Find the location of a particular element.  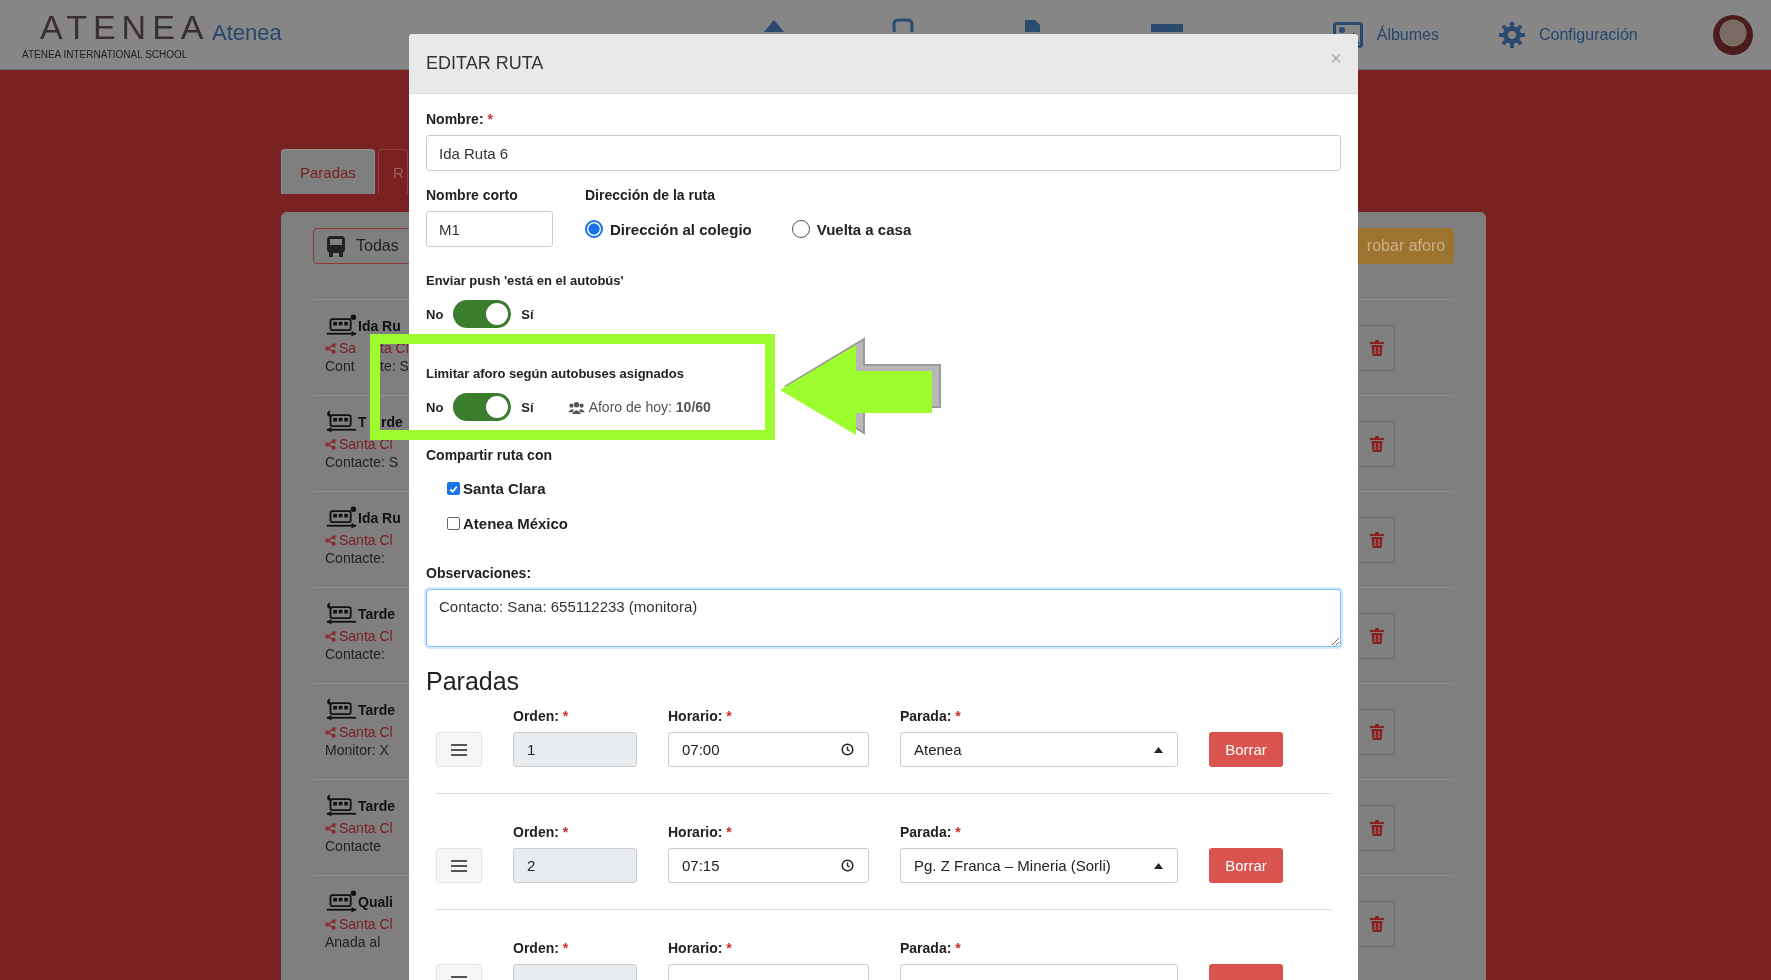

capacity-info: Aforo de hoy: 10/60 is located at coordinates (649, 407).